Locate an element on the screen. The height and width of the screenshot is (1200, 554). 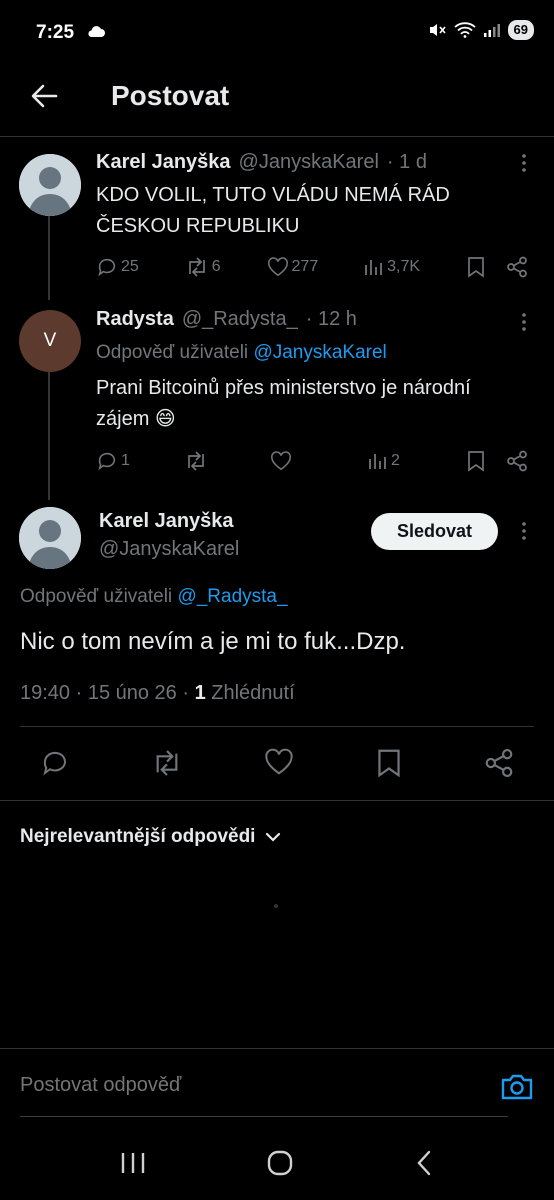
views-label: Zhlédnutí is located at coordinates (250, 693).